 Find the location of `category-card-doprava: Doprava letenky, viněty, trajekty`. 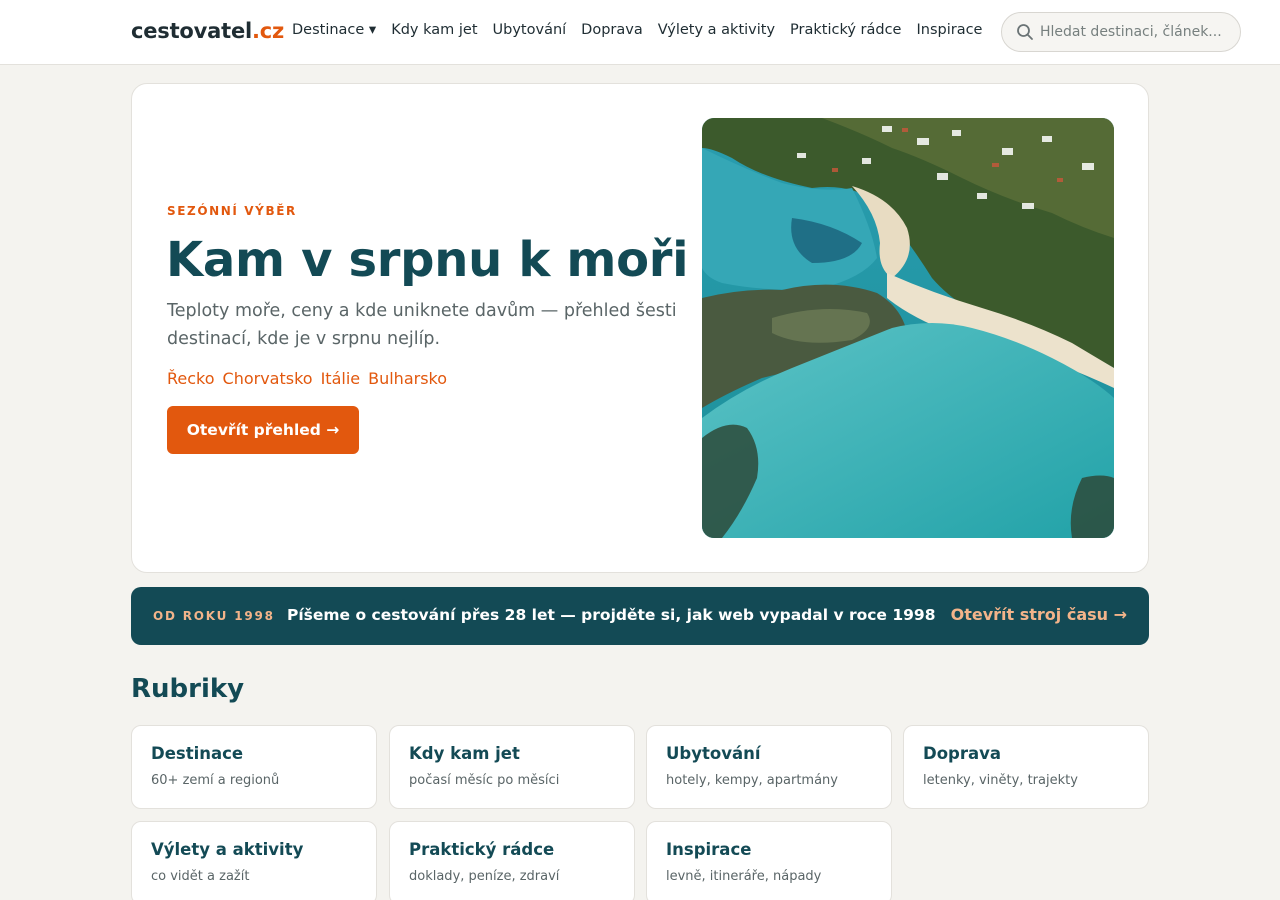

category-card-doprava: Doprava letenky, viněty, trajekty is located at coordinates (1026, 767).